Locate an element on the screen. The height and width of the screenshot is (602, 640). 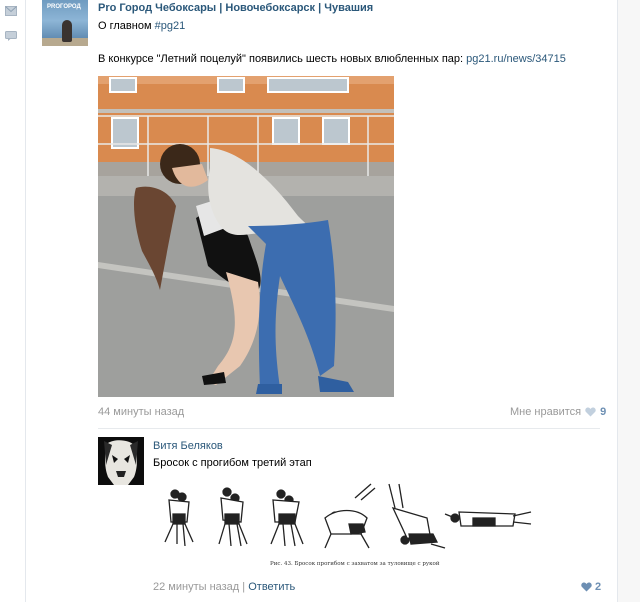
post-like-button: Мне нравится 9 is located at coordinates (558, 412).